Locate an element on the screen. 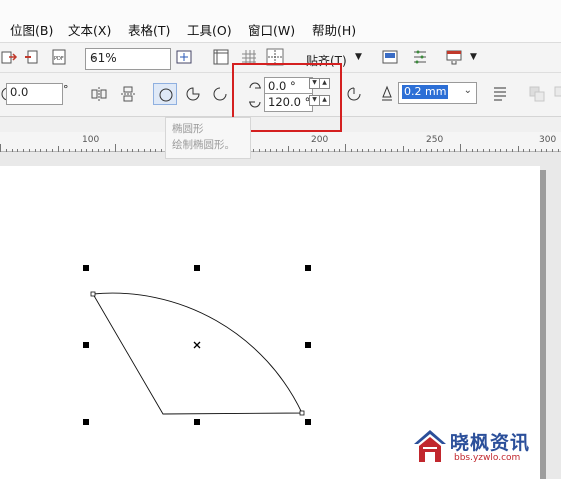 Image resolution: width=561 pixels, height=479 pixels. tooltip: 椭圆形 绘制椭圆形。 is located at coordinates (208, 138).